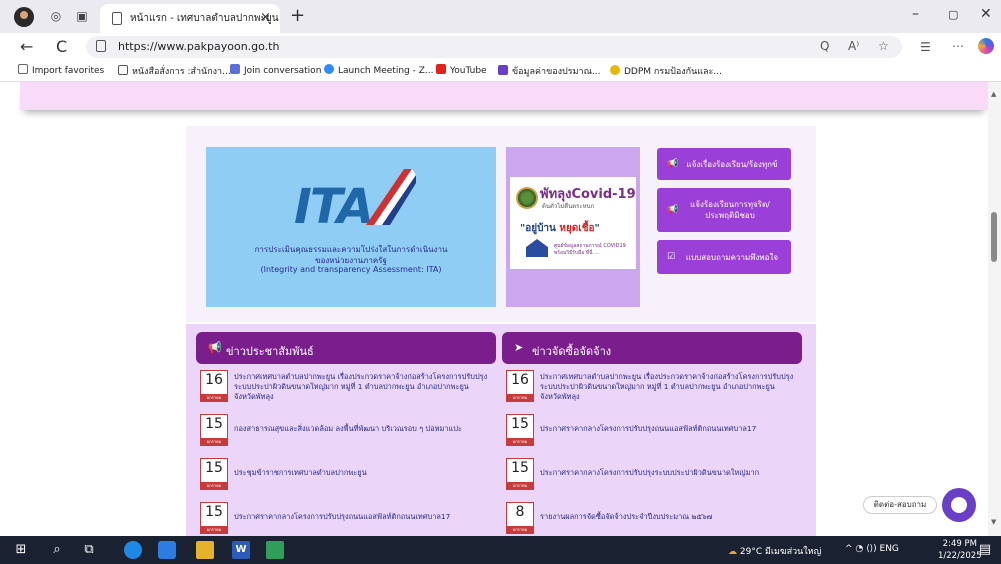  I want to click on news-procurement-header: ➤ ข่าวจัดซื้อจัดจ้าง, so click(652, 348).